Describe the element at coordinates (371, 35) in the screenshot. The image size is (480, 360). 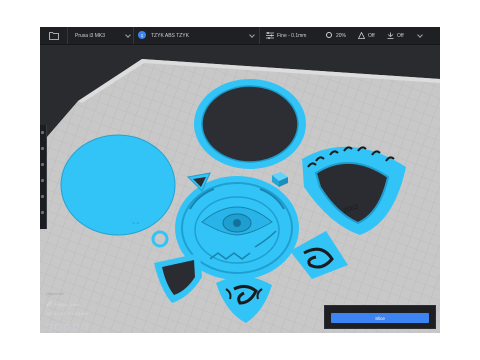
I see `support-value: Off` at that location.